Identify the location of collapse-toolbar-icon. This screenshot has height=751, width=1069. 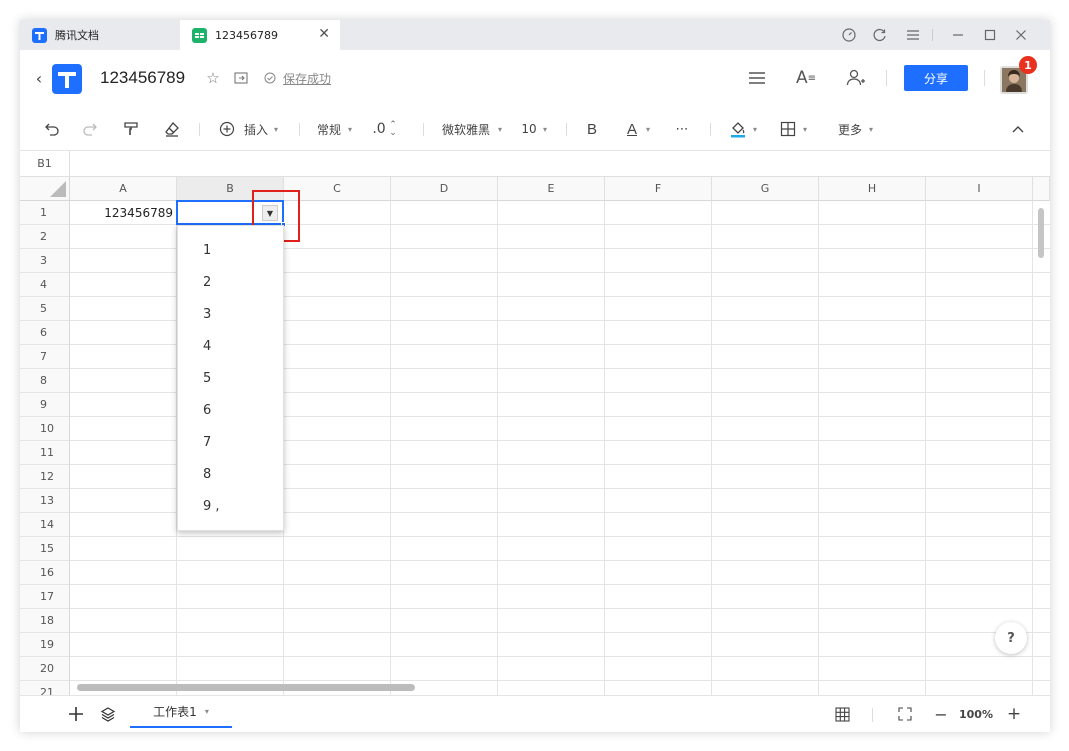
(1018, 129).